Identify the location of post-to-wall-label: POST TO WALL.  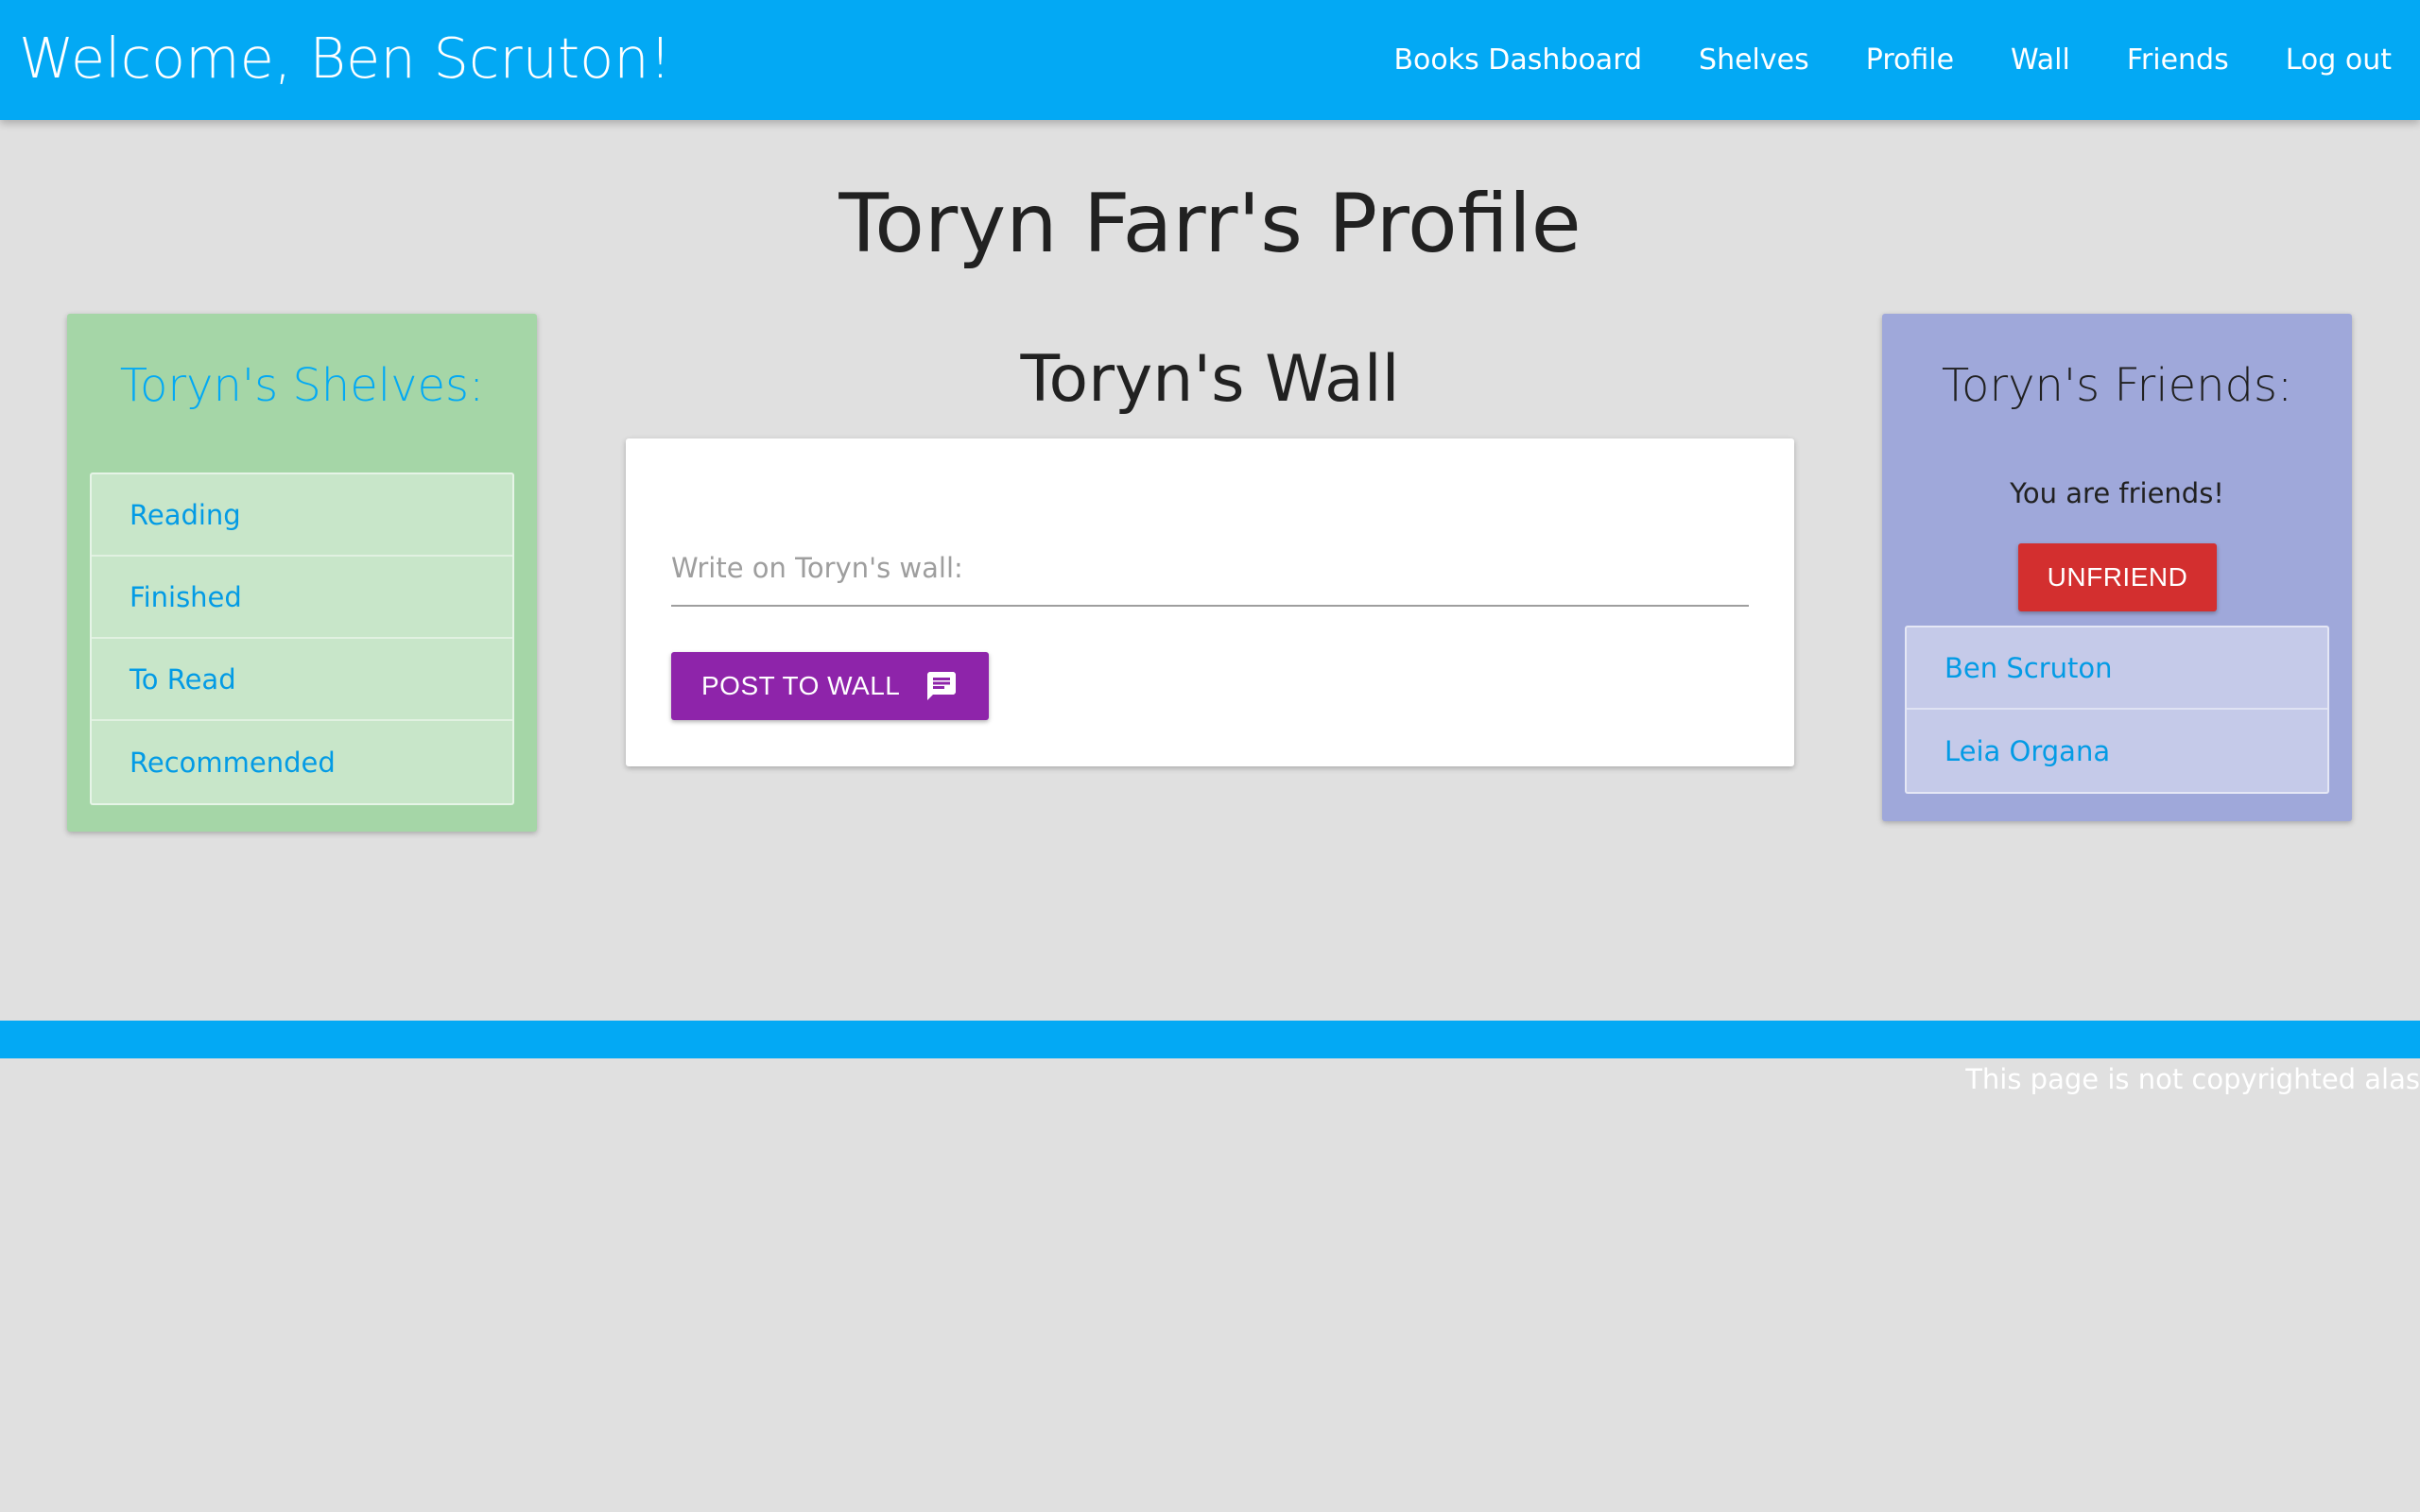
(801, 685).